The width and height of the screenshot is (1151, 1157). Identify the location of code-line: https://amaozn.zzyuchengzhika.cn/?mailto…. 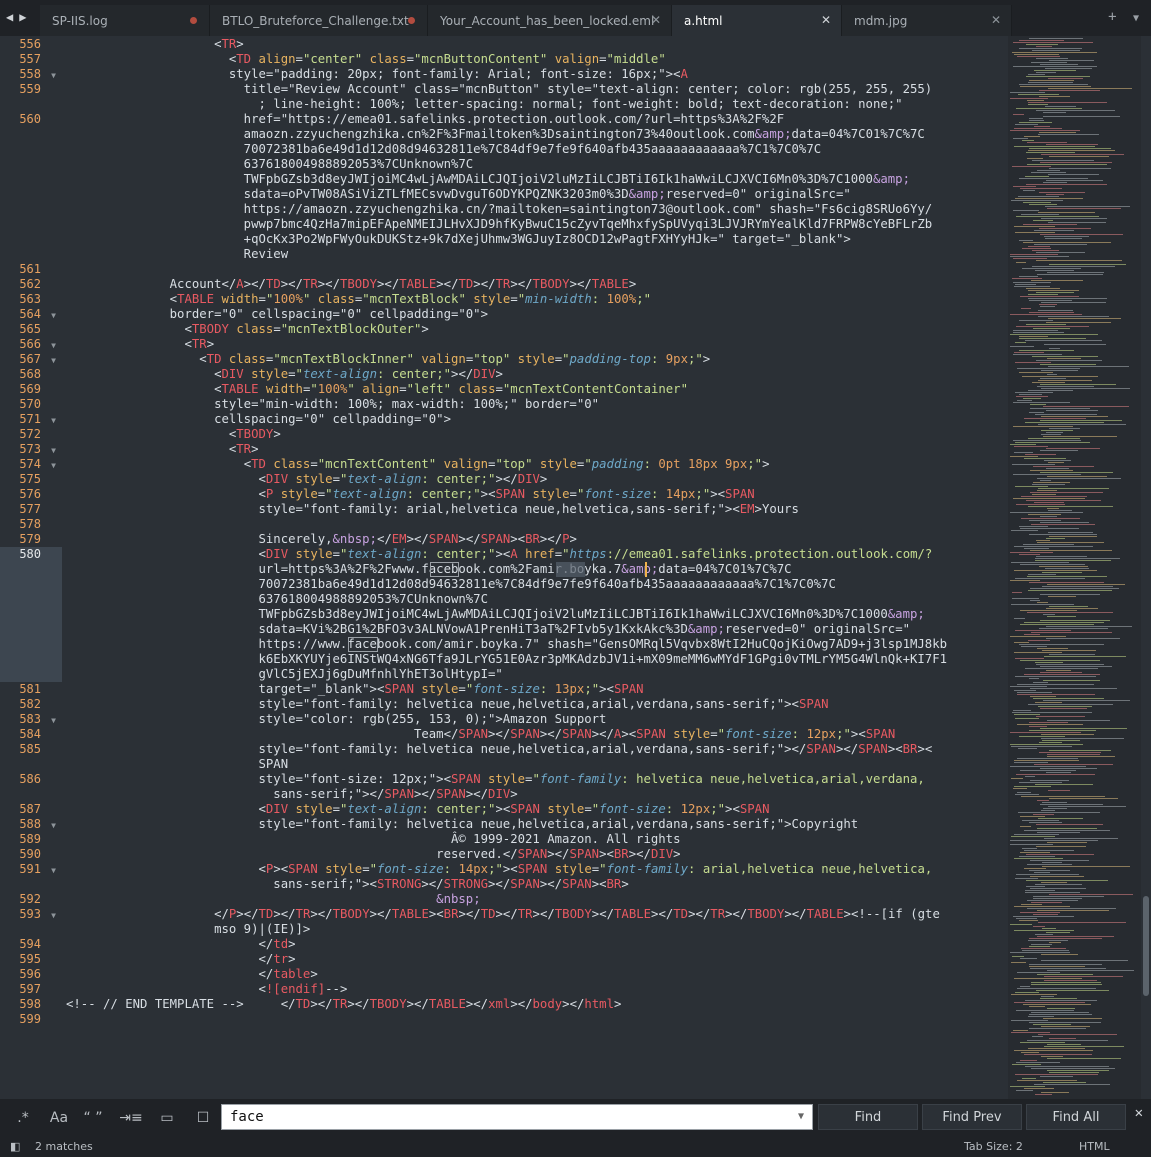
(499, 209).